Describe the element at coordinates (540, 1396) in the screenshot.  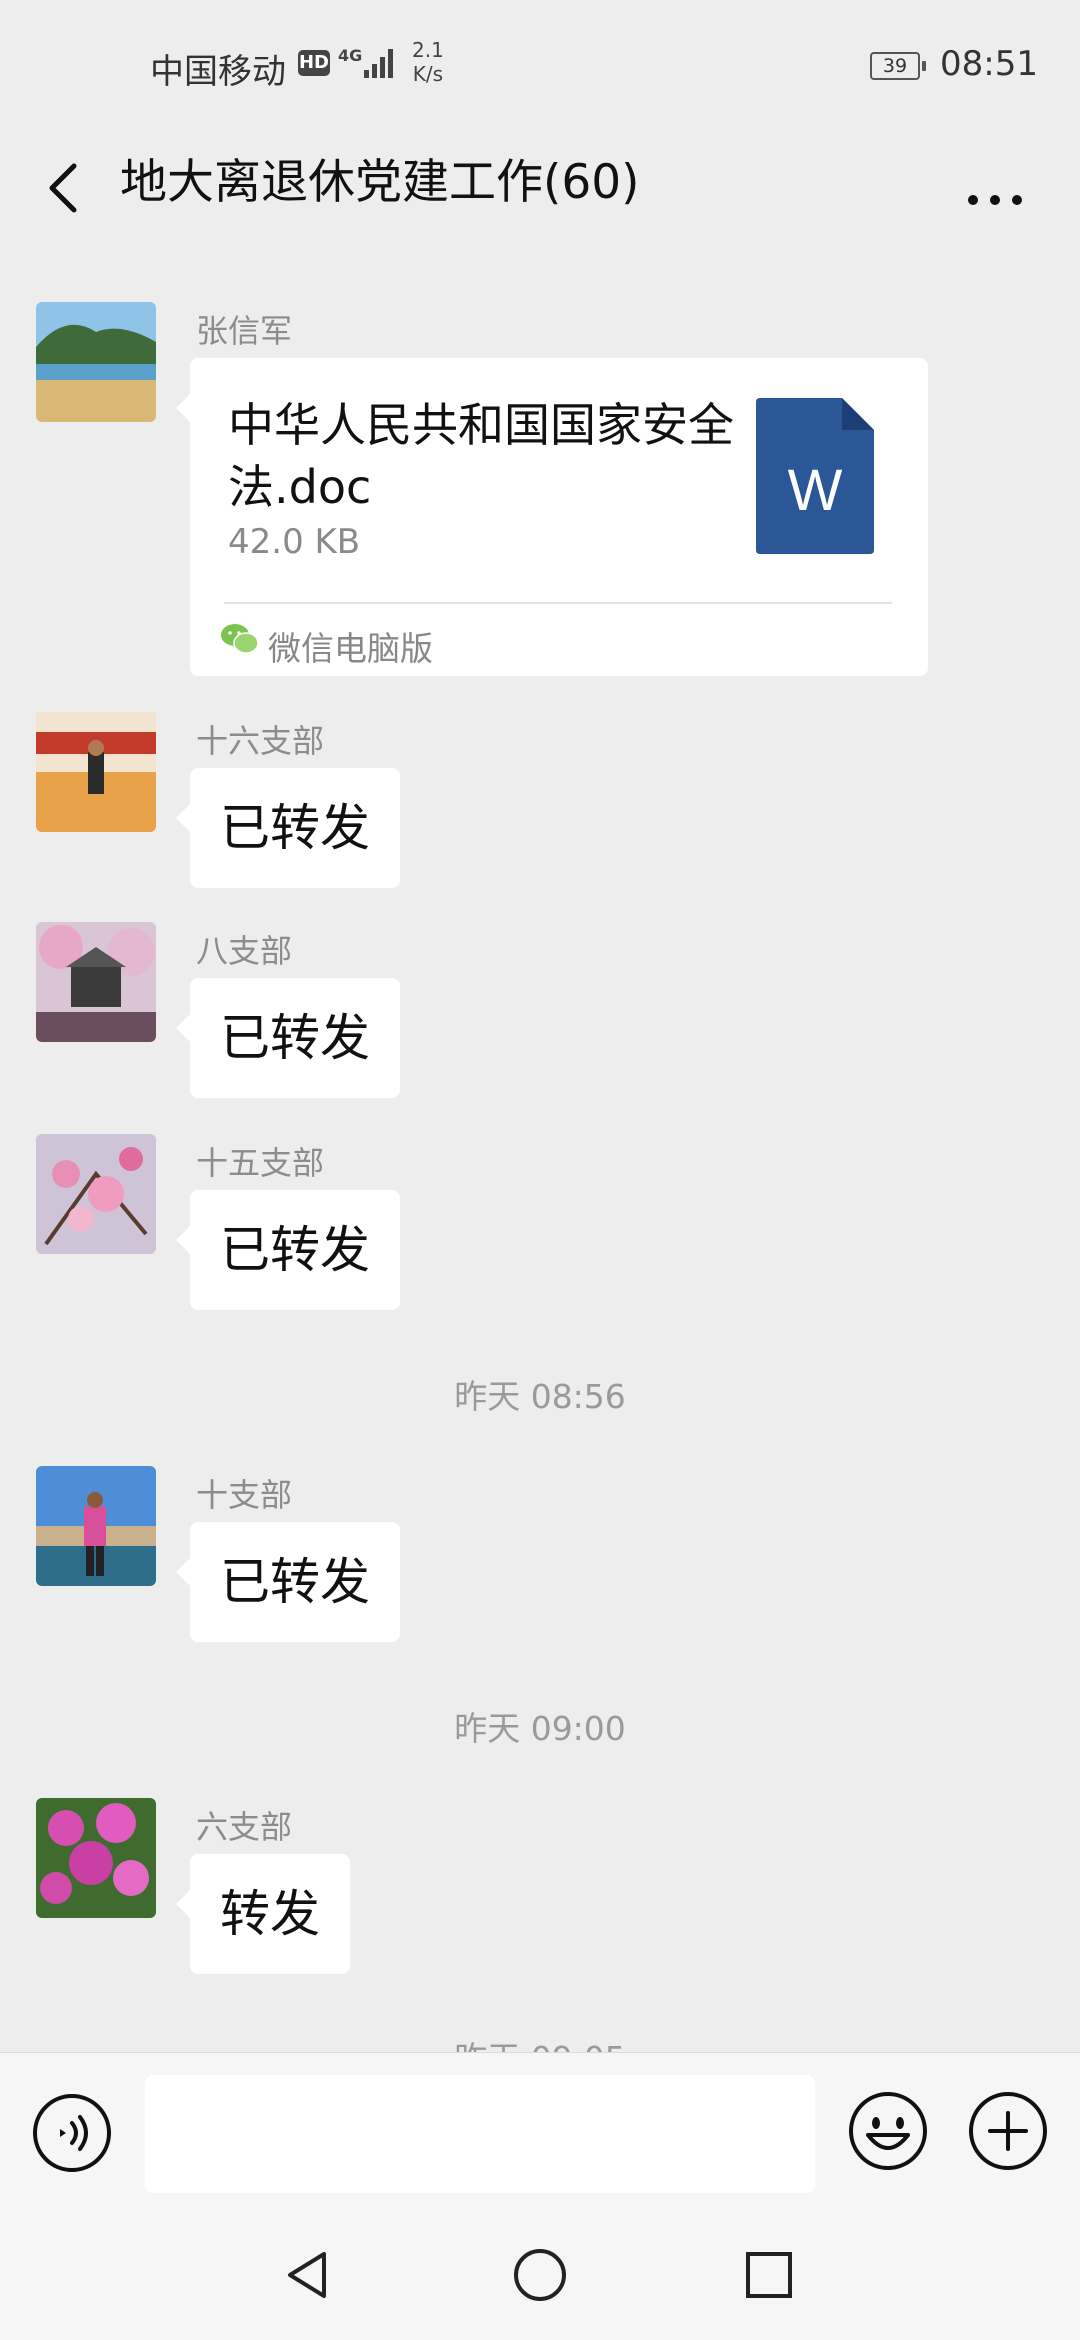
I see `timestamp: 昨天 08:56` at that location.